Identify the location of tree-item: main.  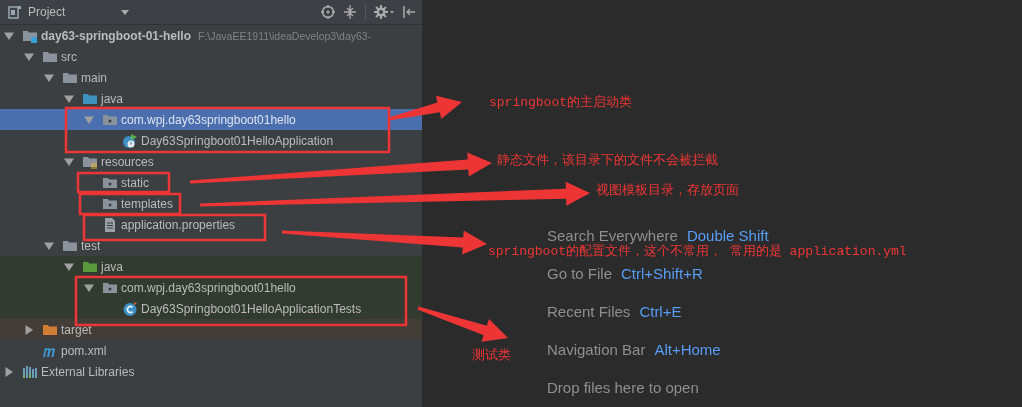
(55, 77).